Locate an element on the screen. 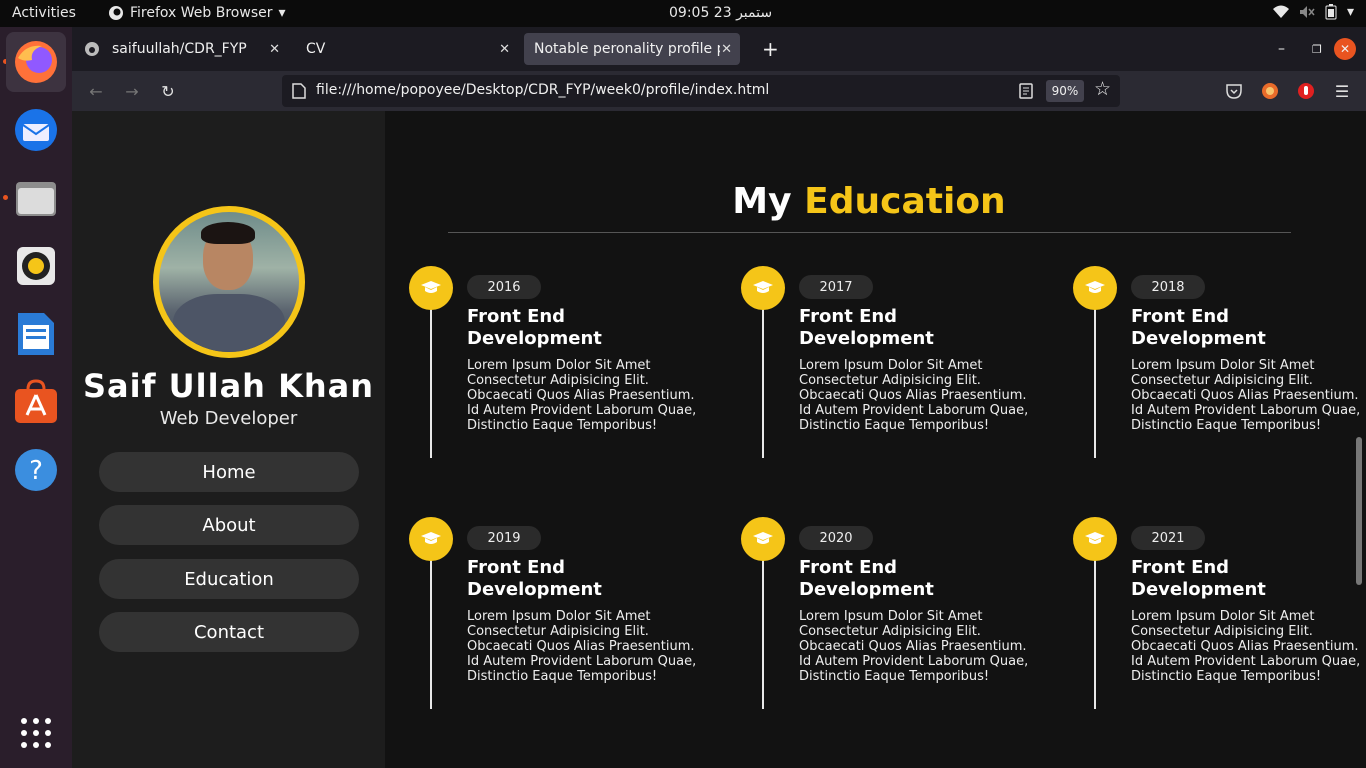 The height and width of the screenshot is (768, 1366). dock-rhythmbox is located at coordinates (36, 266).